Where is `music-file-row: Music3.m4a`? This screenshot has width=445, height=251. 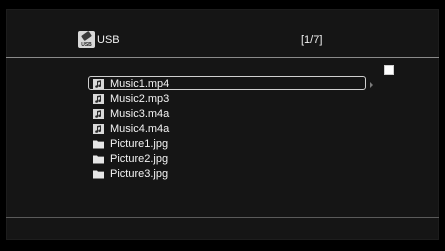
music-file-row: Music3.m4a is located at coordinates (227, 114).